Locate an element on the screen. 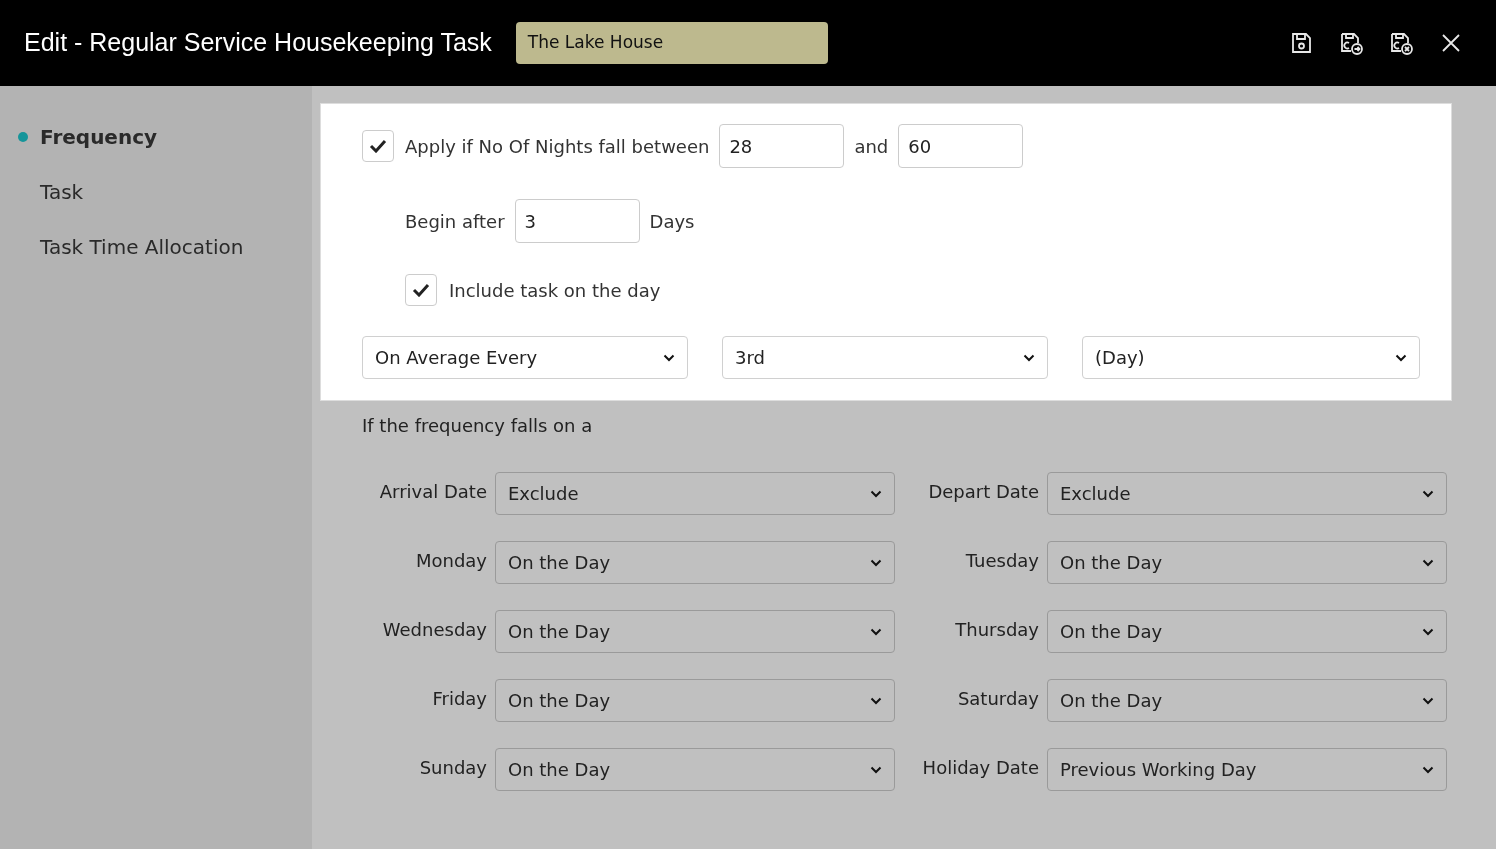  sidebar-item: Task is located at coordinates (62, 192).